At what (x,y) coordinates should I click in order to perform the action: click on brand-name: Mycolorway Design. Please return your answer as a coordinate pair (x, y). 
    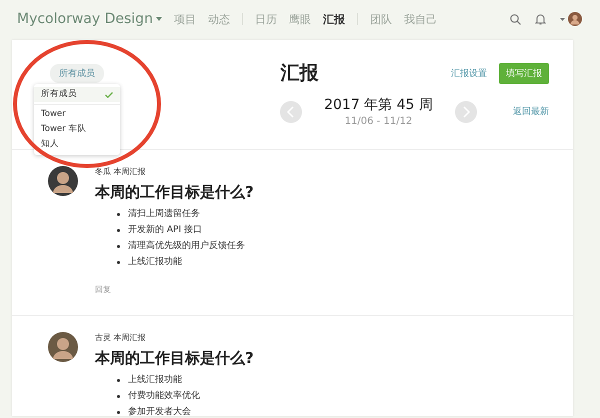
    Looking at the image, I should click on (89, 19).